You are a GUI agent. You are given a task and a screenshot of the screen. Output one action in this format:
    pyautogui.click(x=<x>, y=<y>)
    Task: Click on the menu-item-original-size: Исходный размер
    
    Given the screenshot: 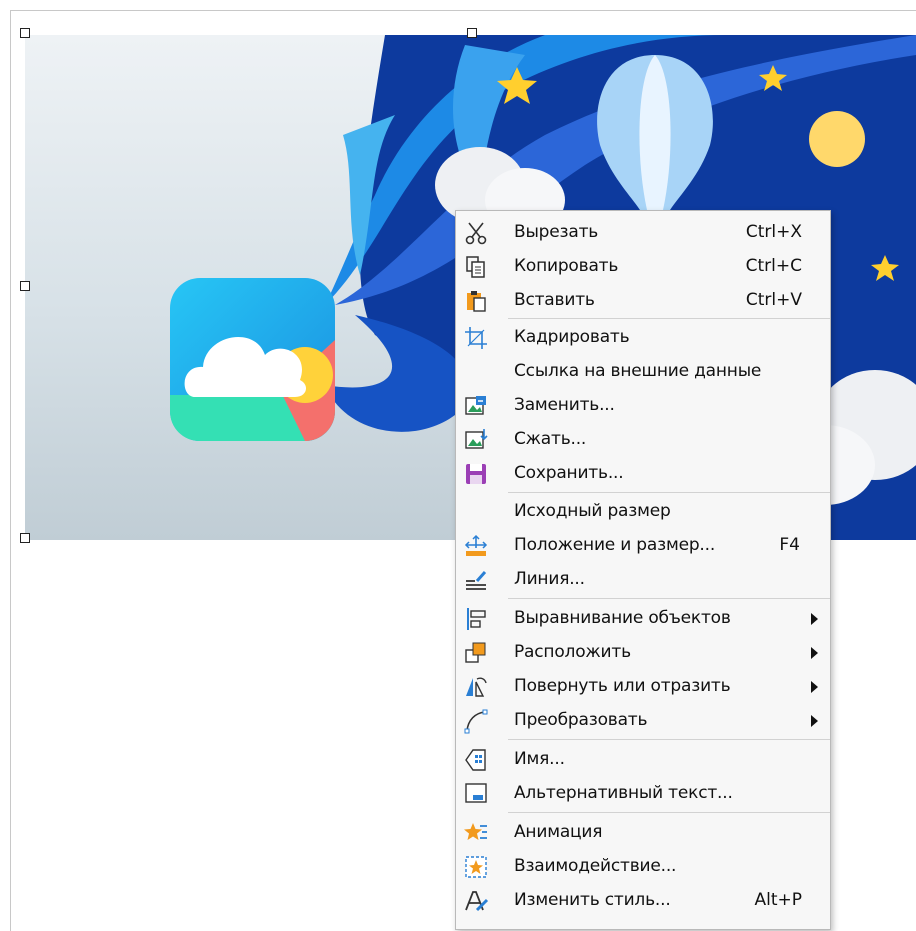 What is the action you would take?
    pyautogui.click(x=643, y=512)
    